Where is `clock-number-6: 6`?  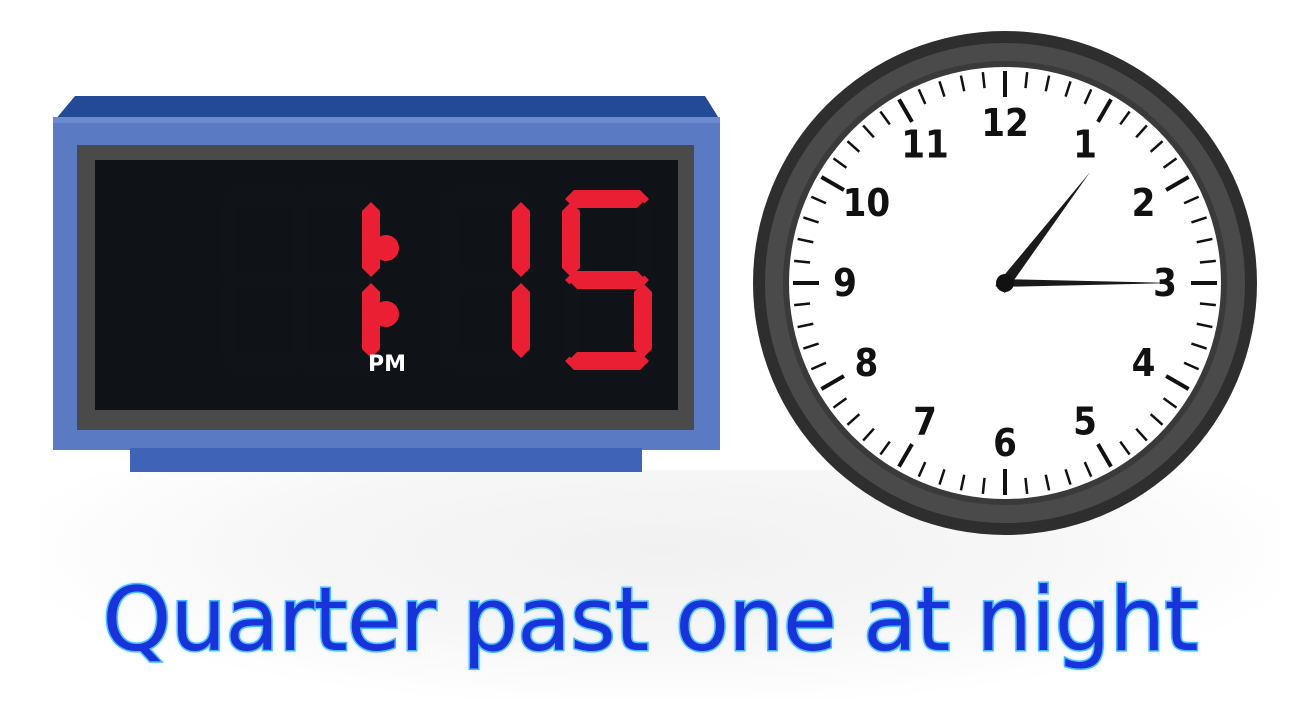
clock-number-6: 6 is located at coordinates (1005, 443).